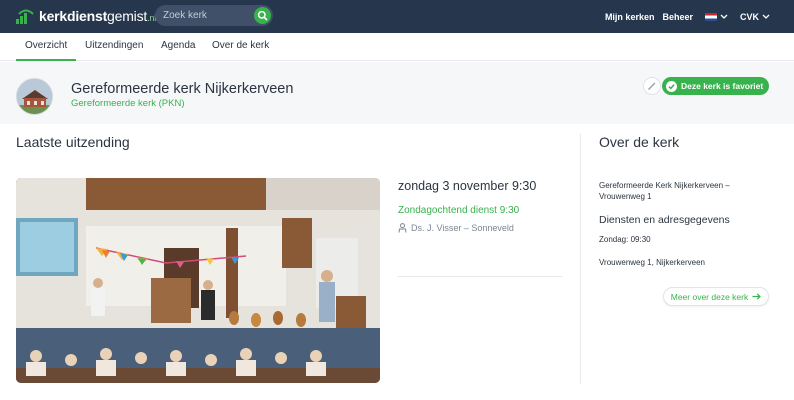 This screenshot has height=400, width=794. Describe the element at coordinates (722, 86) in the screenshot. I see `favorite-label: Deze kerk is favoriet` at that location.